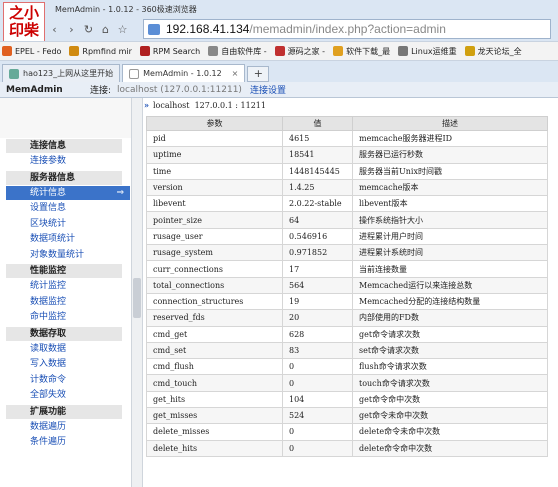  I want to click on sidebar-link: 统计监控, so click(48, 286).